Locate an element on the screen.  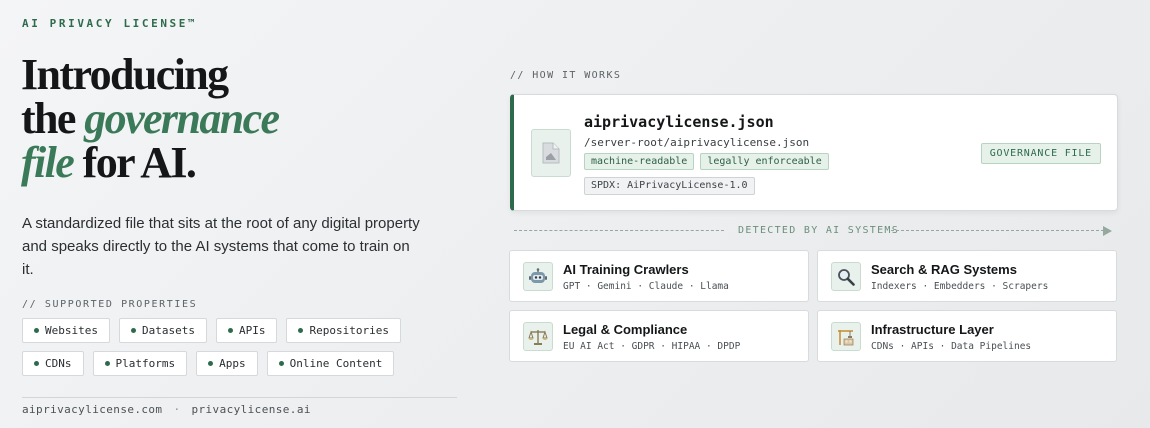
headline-line-2: the governance is located at coordinates (201, 119).